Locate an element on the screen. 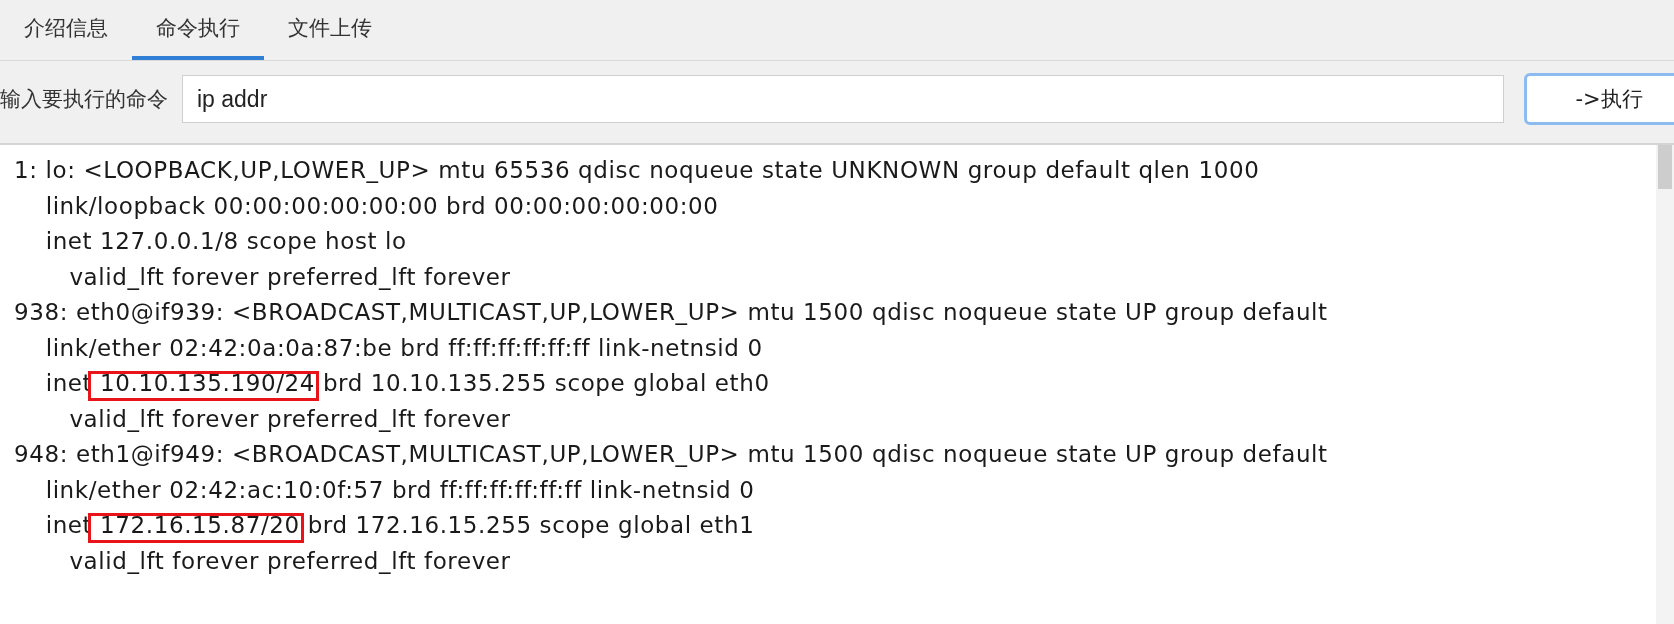 This screenshot has width=1674, height=624. output-line: link/ether 02:42:ac:10:0f:57 brd ff:ff:ff:ff:ff:ff link-netnsid 0 is located at coordinates (399, 490).